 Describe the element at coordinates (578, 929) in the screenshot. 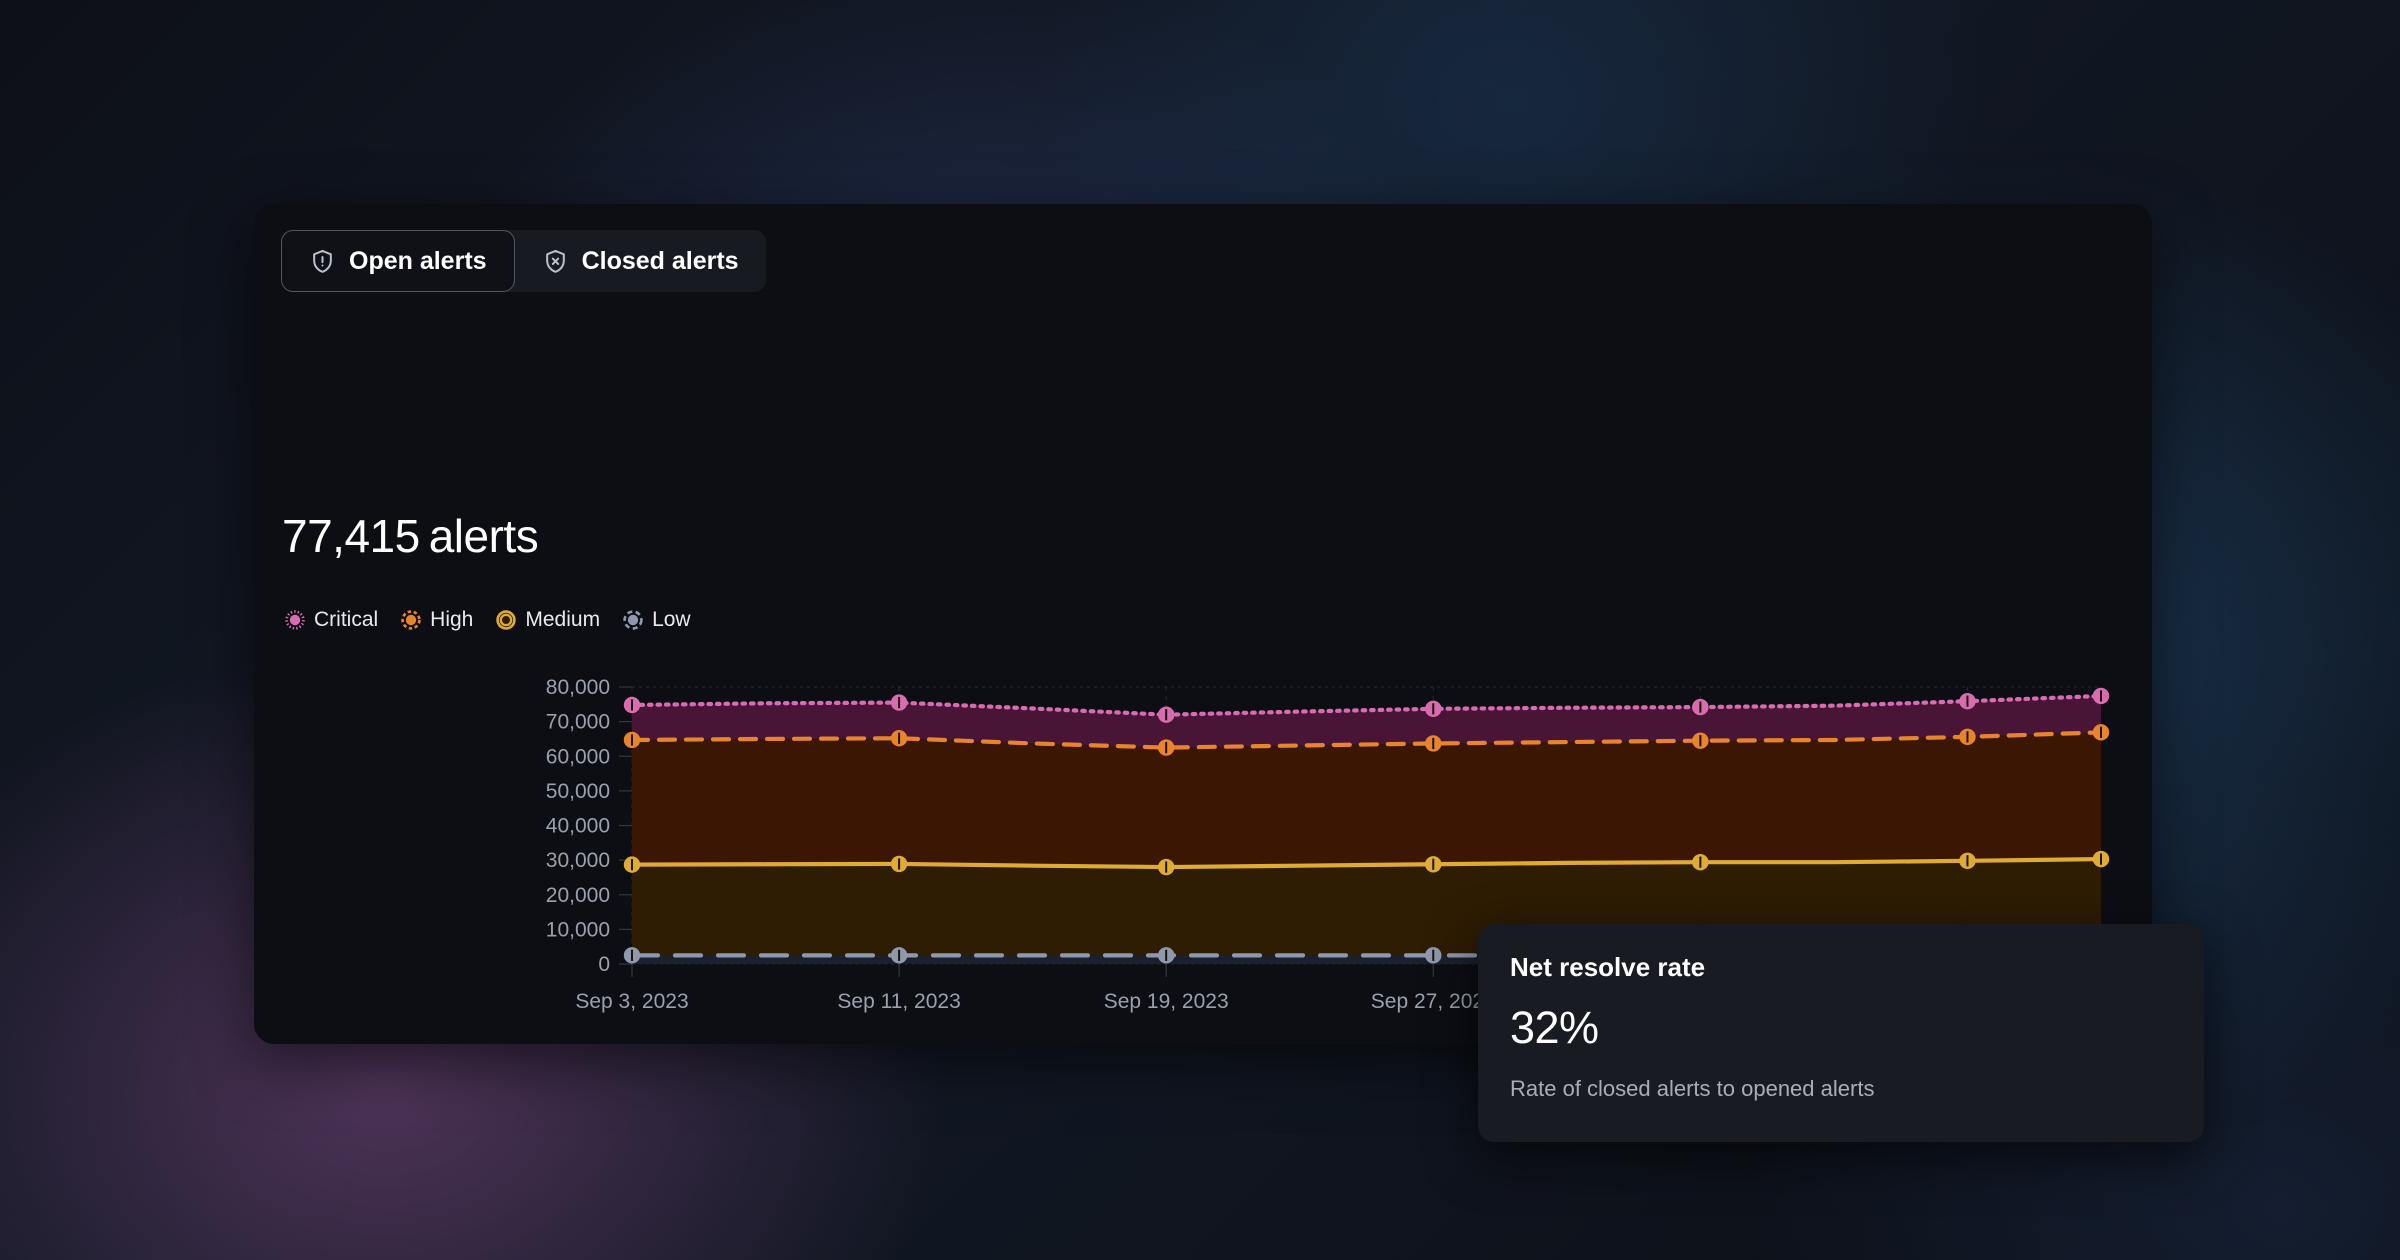

I see `y-tick-label: 10,000` at that location.